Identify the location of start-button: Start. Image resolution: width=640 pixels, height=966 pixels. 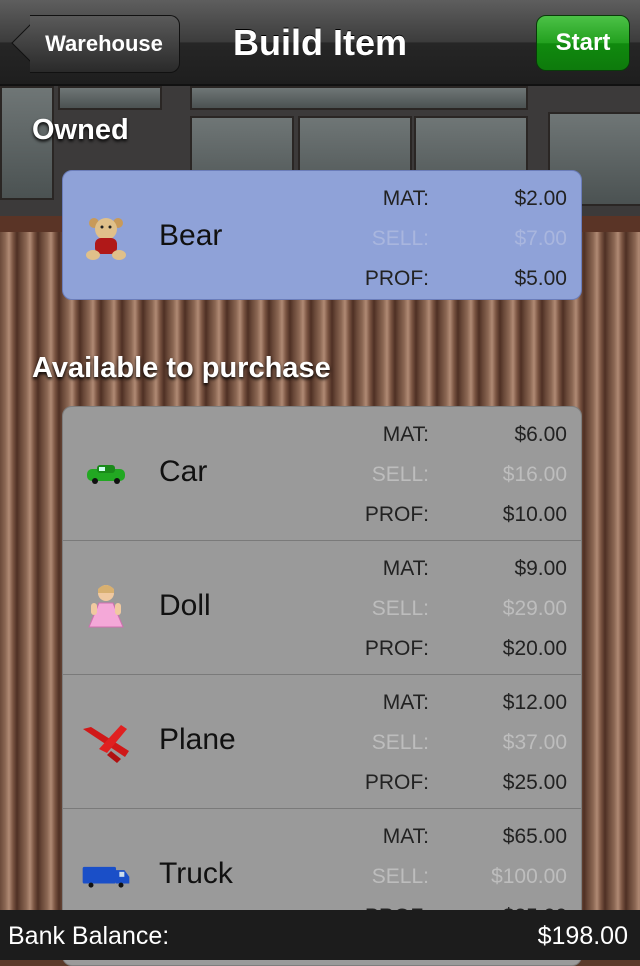
(583, 43).